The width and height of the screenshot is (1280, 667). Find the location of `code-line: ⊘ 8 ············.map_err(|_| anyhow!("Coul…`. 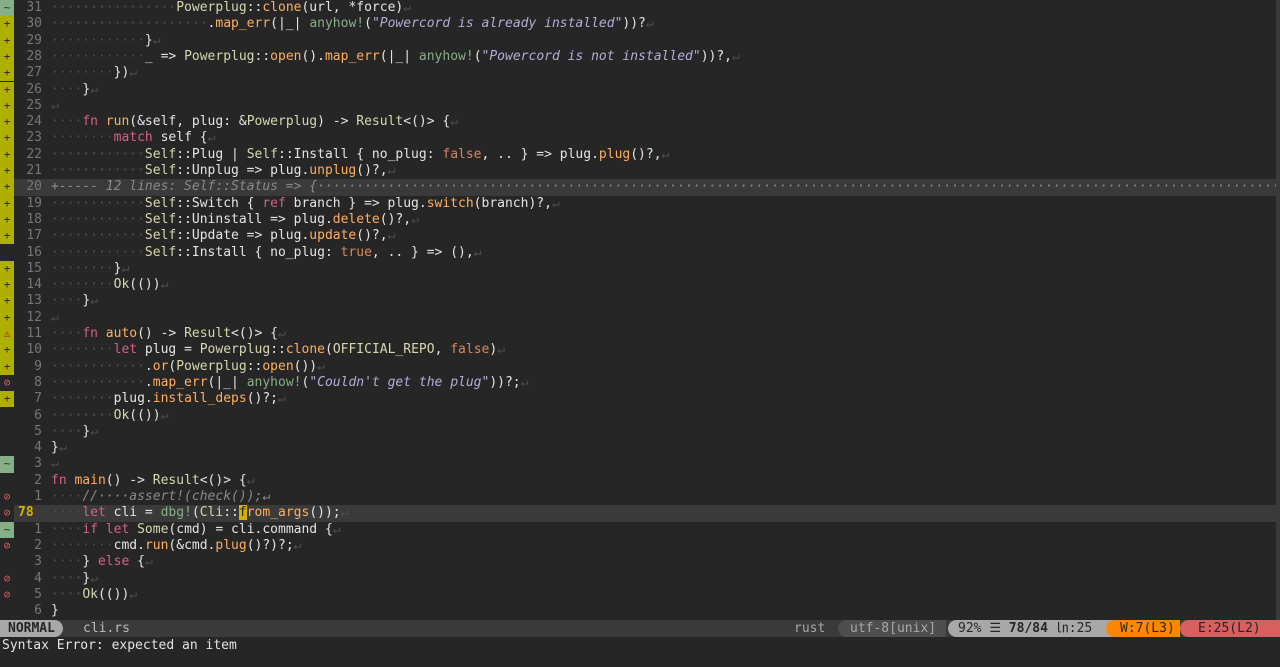

code-line: ⊘ 8 ············.map_err(|_| anyhow!("Coul… is located at coordinates (639, 383).